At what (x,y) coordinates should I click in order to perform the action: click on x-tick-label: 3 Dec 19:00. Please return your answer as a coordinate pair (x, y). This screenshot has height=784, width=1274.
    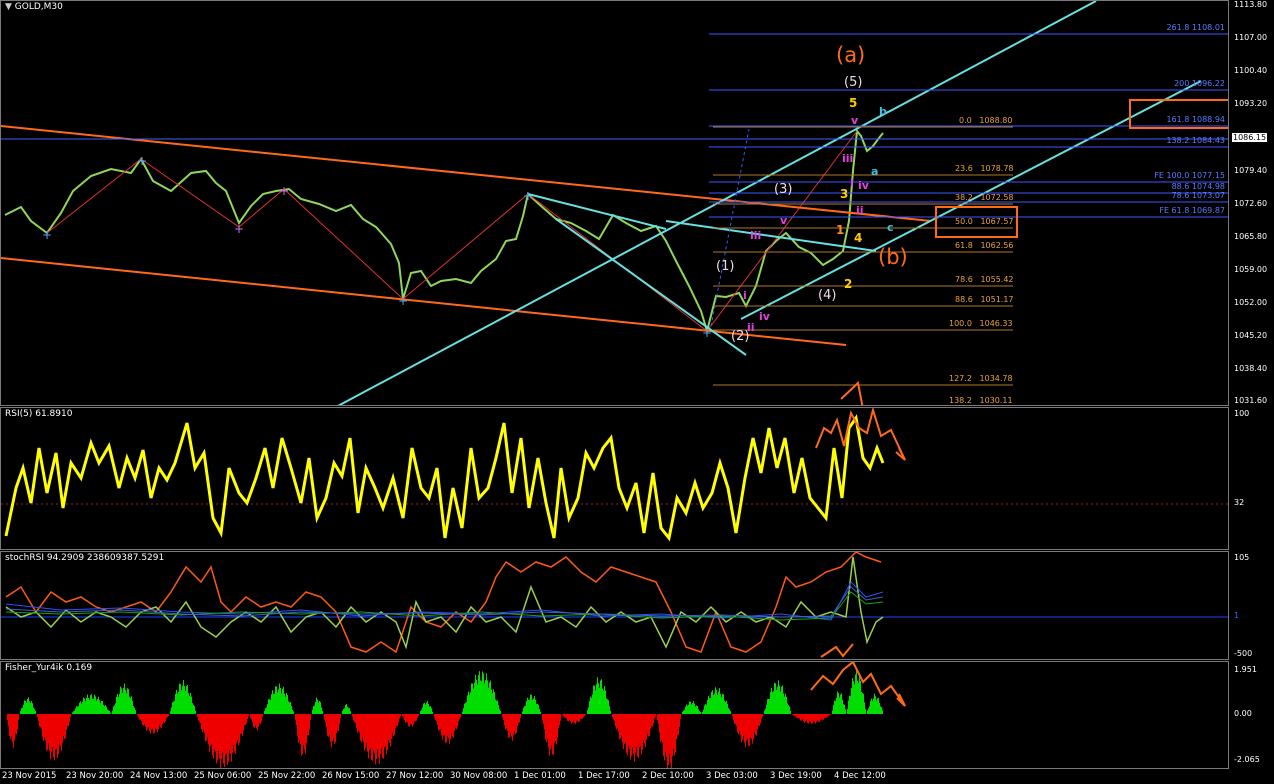
    Looking at the image, I should click on (796, 776).